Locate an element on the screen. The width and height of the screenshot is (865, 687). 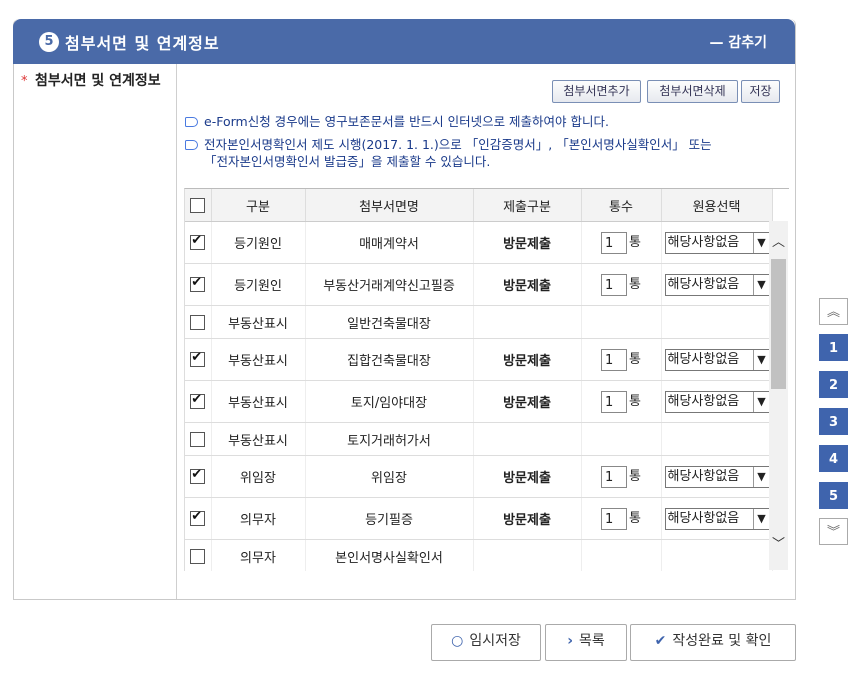
table-row: 위임장위임장방문제출1통해당사항없음▼ is located at coordinates (479, 476).